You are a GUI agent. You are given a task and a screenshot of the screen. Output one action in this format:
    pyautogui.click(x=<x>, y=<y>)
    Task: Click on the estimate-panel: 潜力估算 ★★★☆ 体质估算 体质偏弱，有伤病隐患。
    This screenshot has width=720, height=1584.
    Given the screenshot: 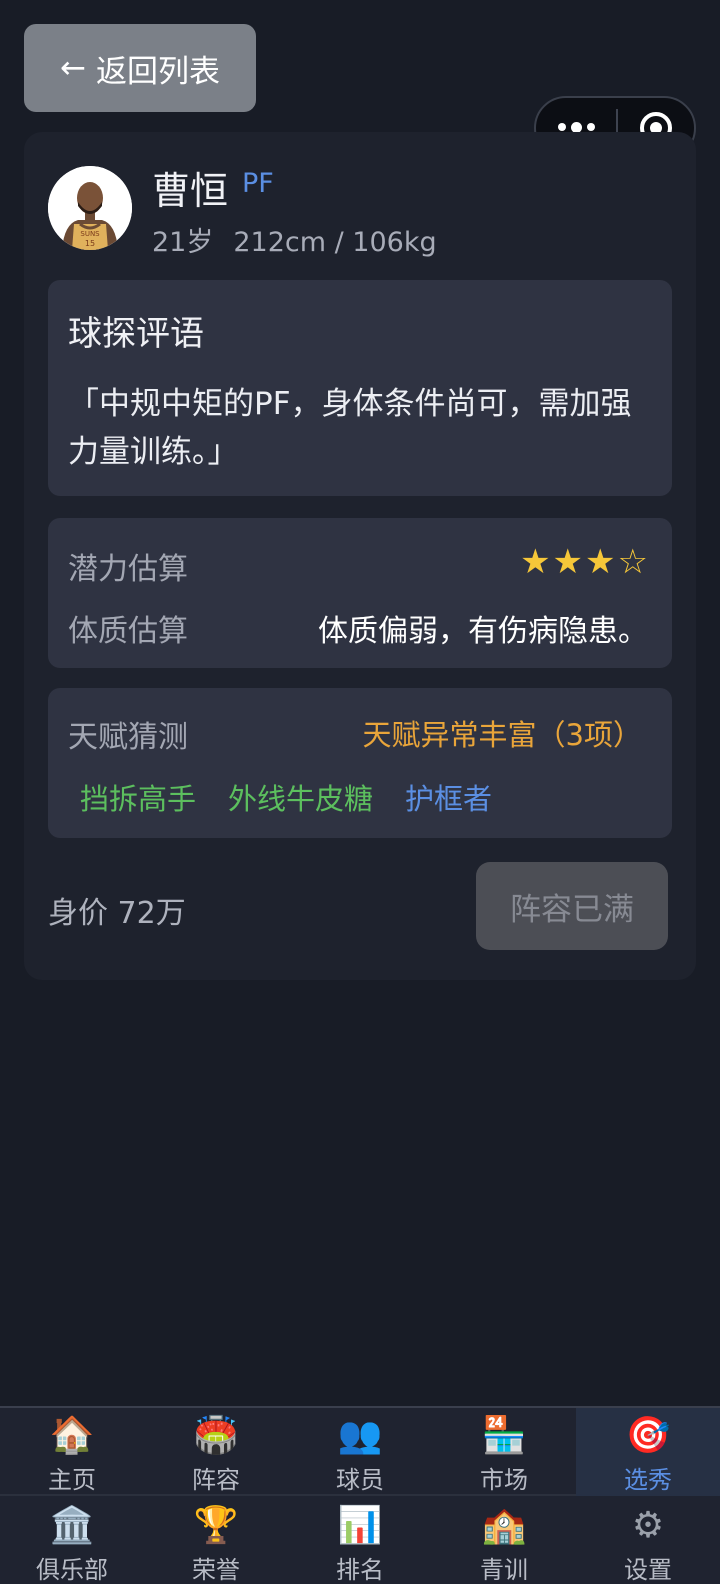 What is the action you would take?
    pyautogui.click(x=360, y=593)
    